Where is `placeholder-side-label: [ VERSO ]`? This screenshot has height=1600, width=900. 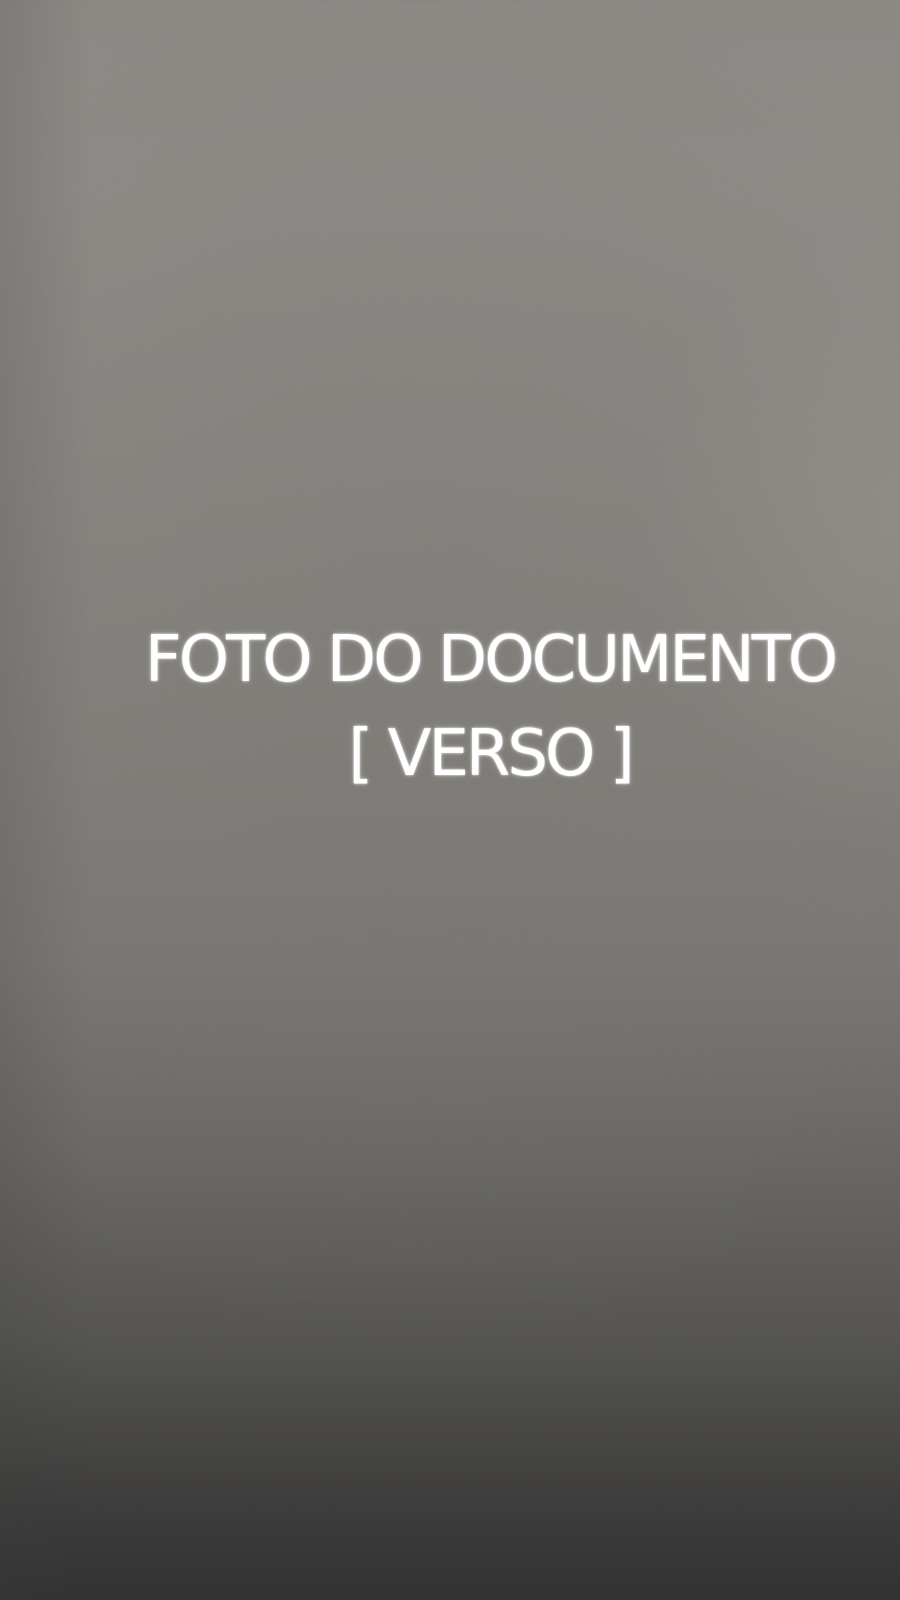
placeholder-side-label: [ VERSO ] is located at coordinates (491, 754).